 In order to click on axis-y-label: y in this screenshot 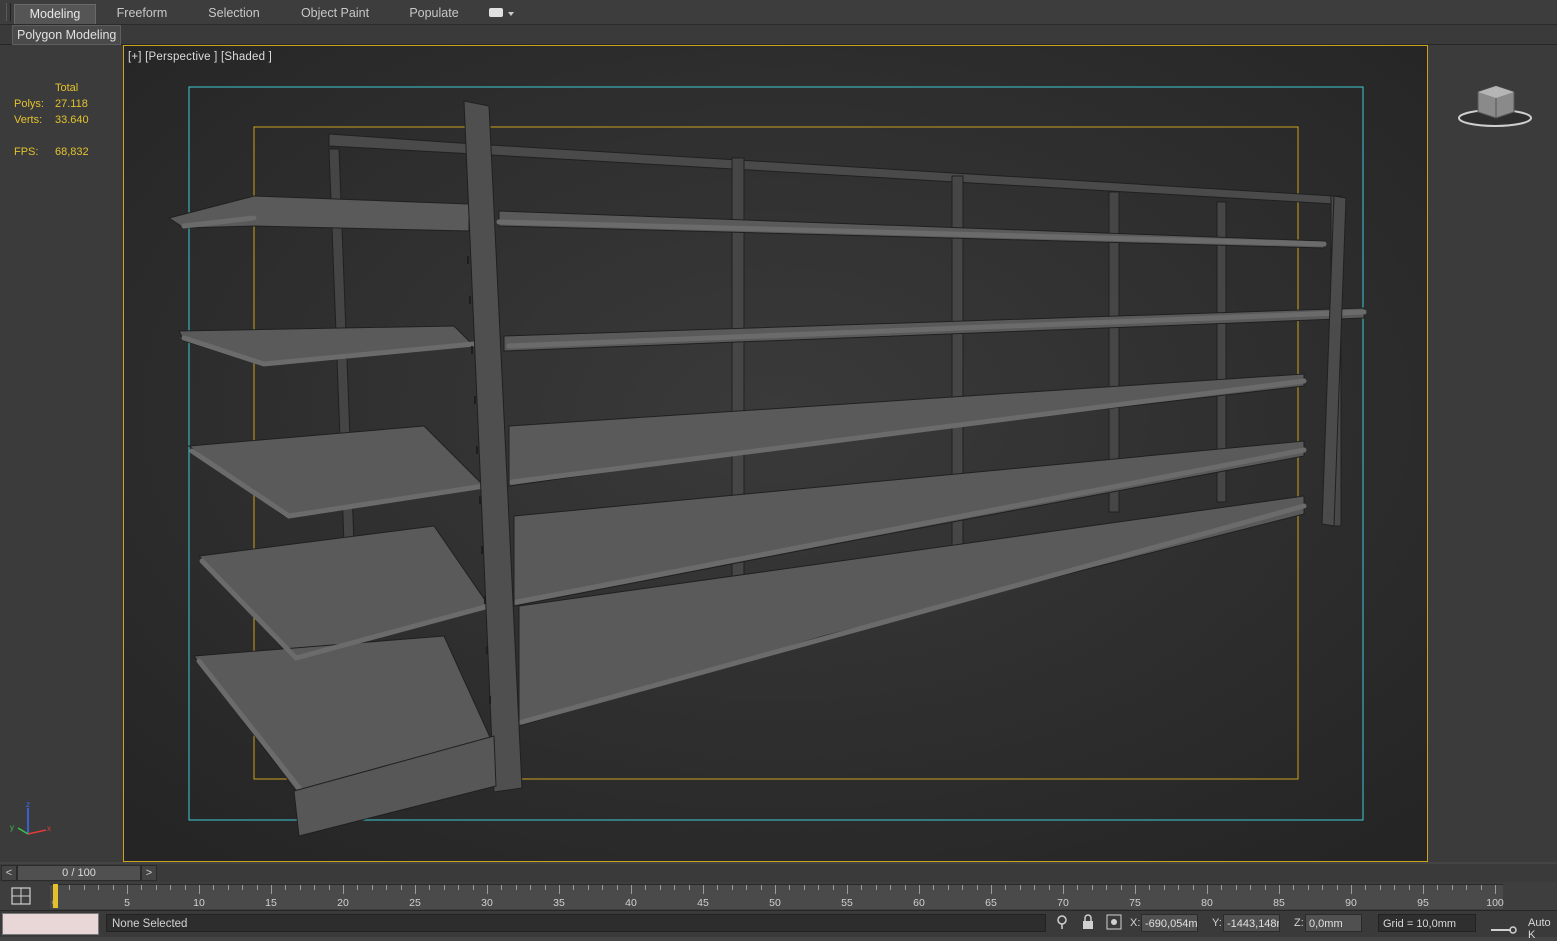, I will do `click(12, 827)`.